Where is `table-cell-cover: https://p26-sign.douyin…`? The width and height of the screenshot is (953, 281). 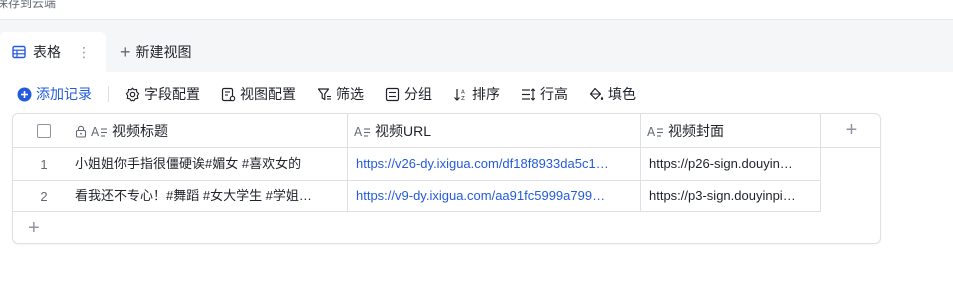 table-cell-cover: https://p26-sign.douyin… is located at coordinates (733, 164).